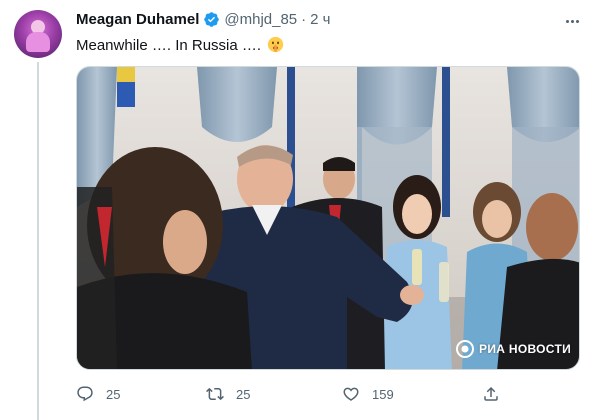 This screenshot has height=420, width=590. Describe the element at coordinates (296, 395) in the screenshot. I see `tweet-actions: 25 25 159` at that location.